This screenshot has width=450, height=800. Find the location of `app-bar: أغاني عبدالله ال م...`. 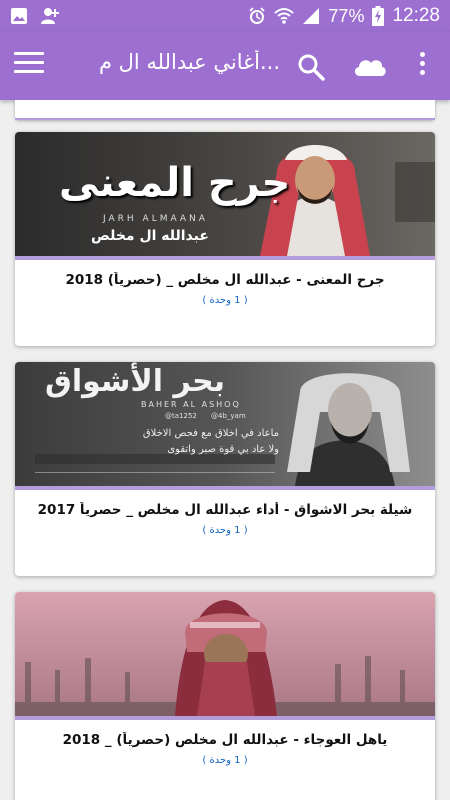

app-bar: أغاني عبدالله ال م... is located at coordinates (225, 66).